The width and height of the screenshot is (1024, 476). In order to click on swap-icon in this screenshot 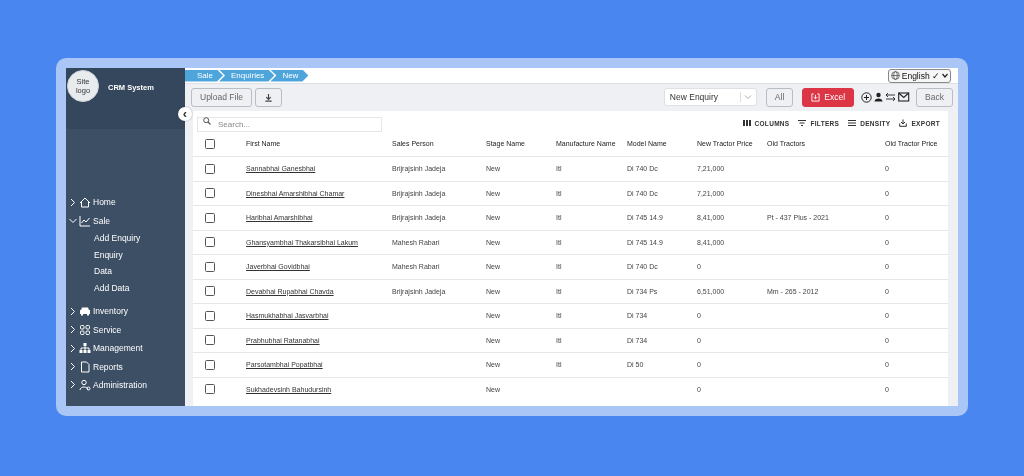, I will do `click(891, 97)`.